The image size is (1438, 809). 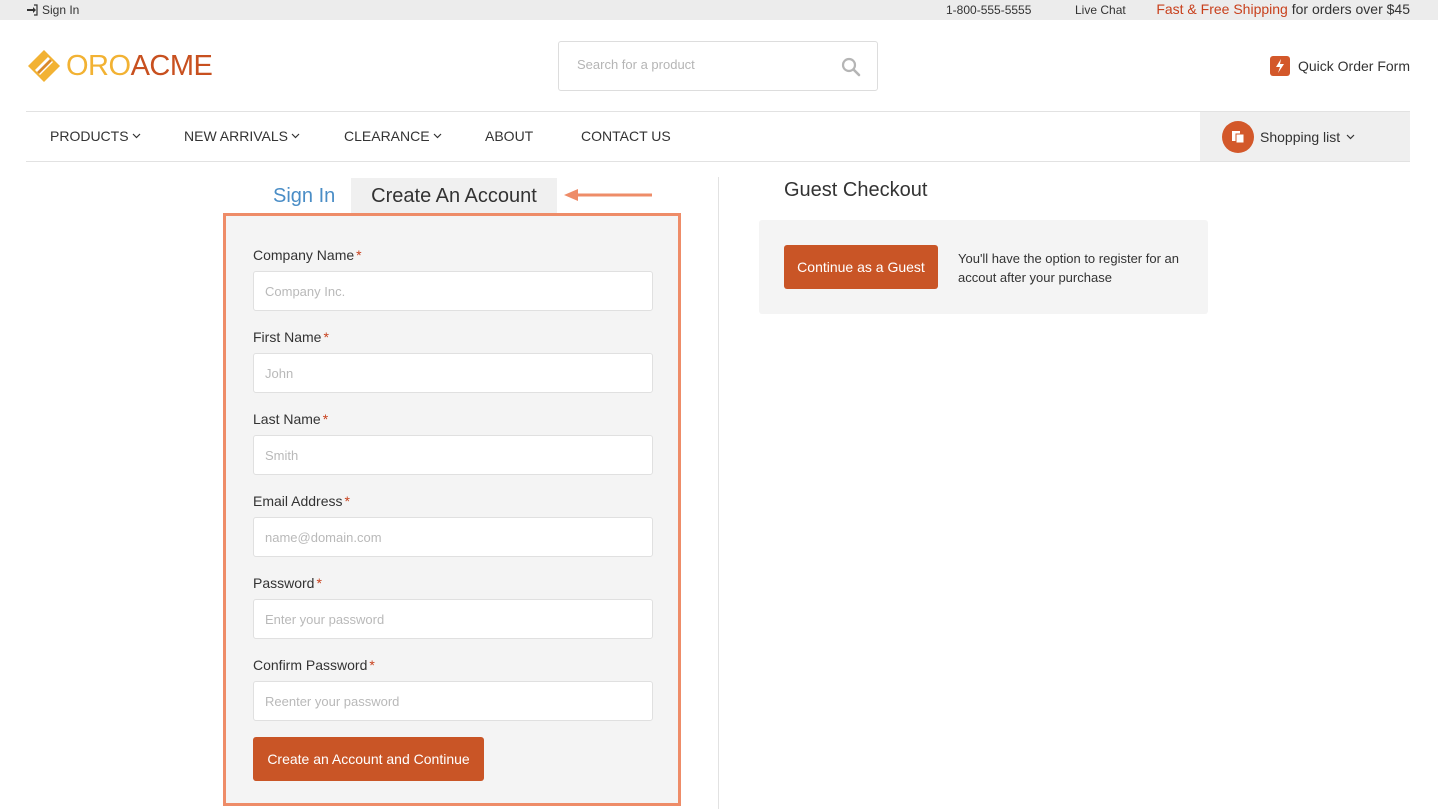 I want to click on password-field, so click(x=453, y=619).